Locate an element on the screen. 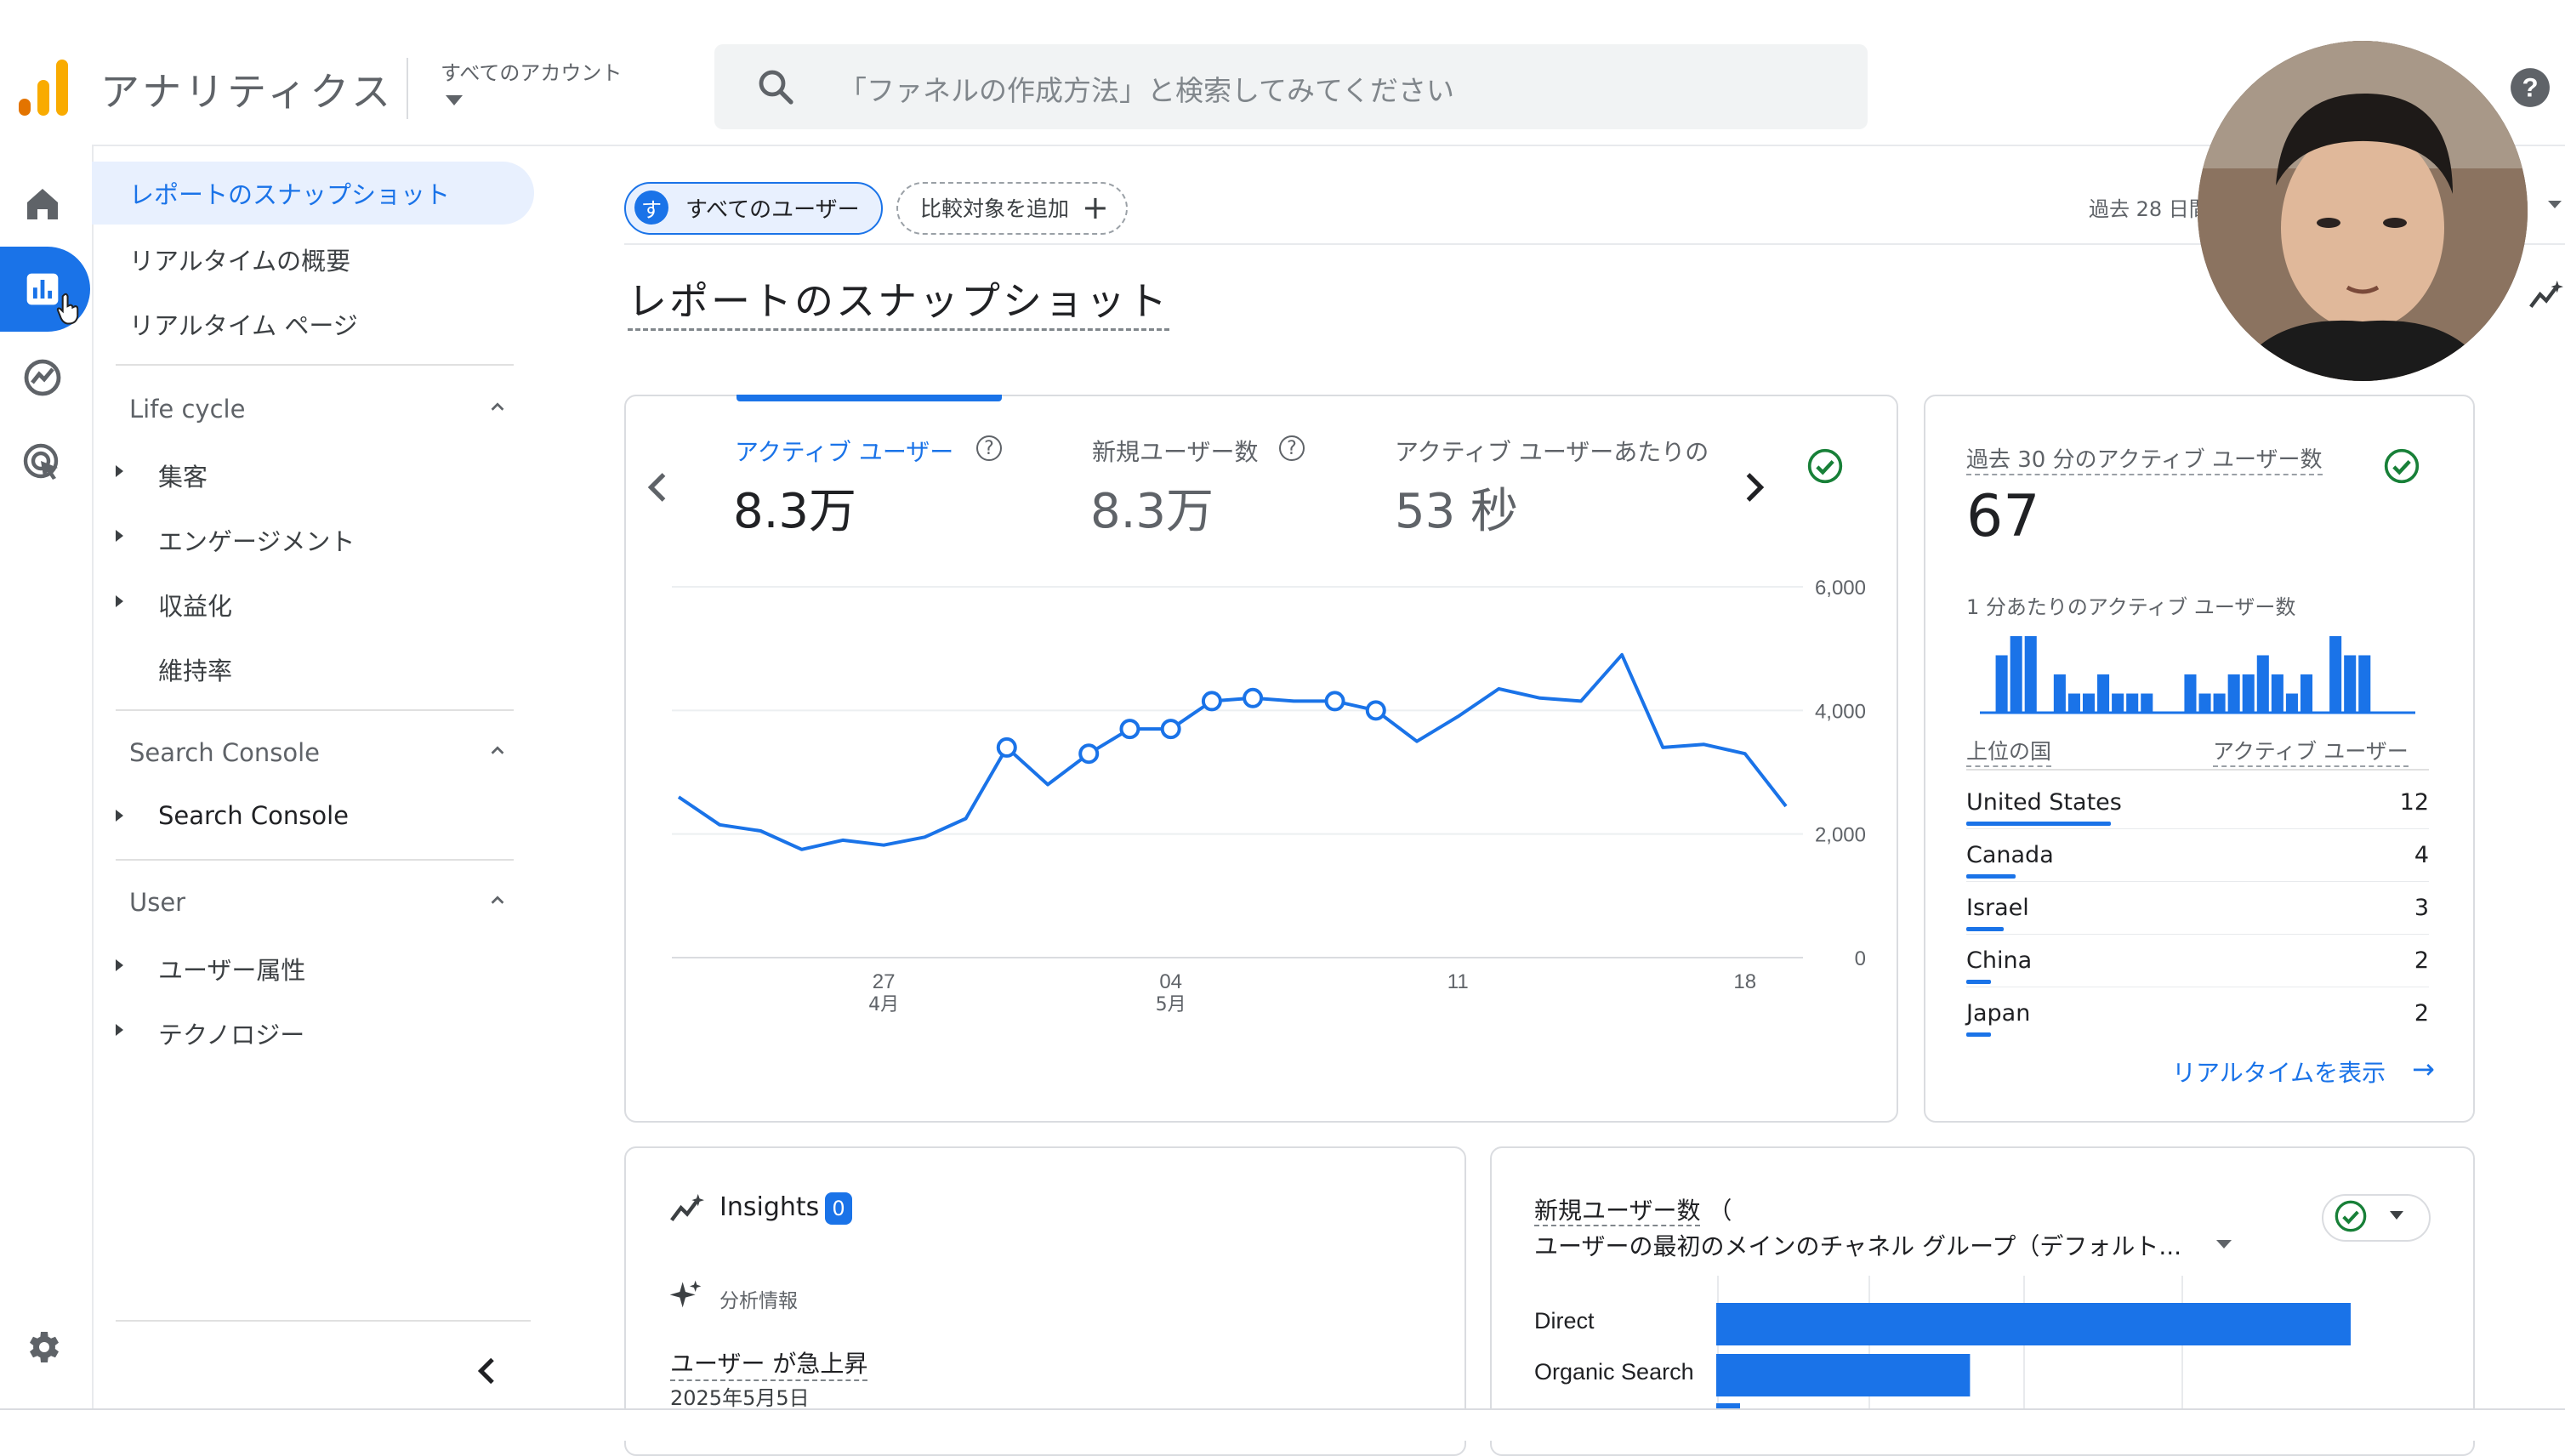 This screenshot has width=2565, height=1456. country-count: 12 is located at coordinates (2414, 802).